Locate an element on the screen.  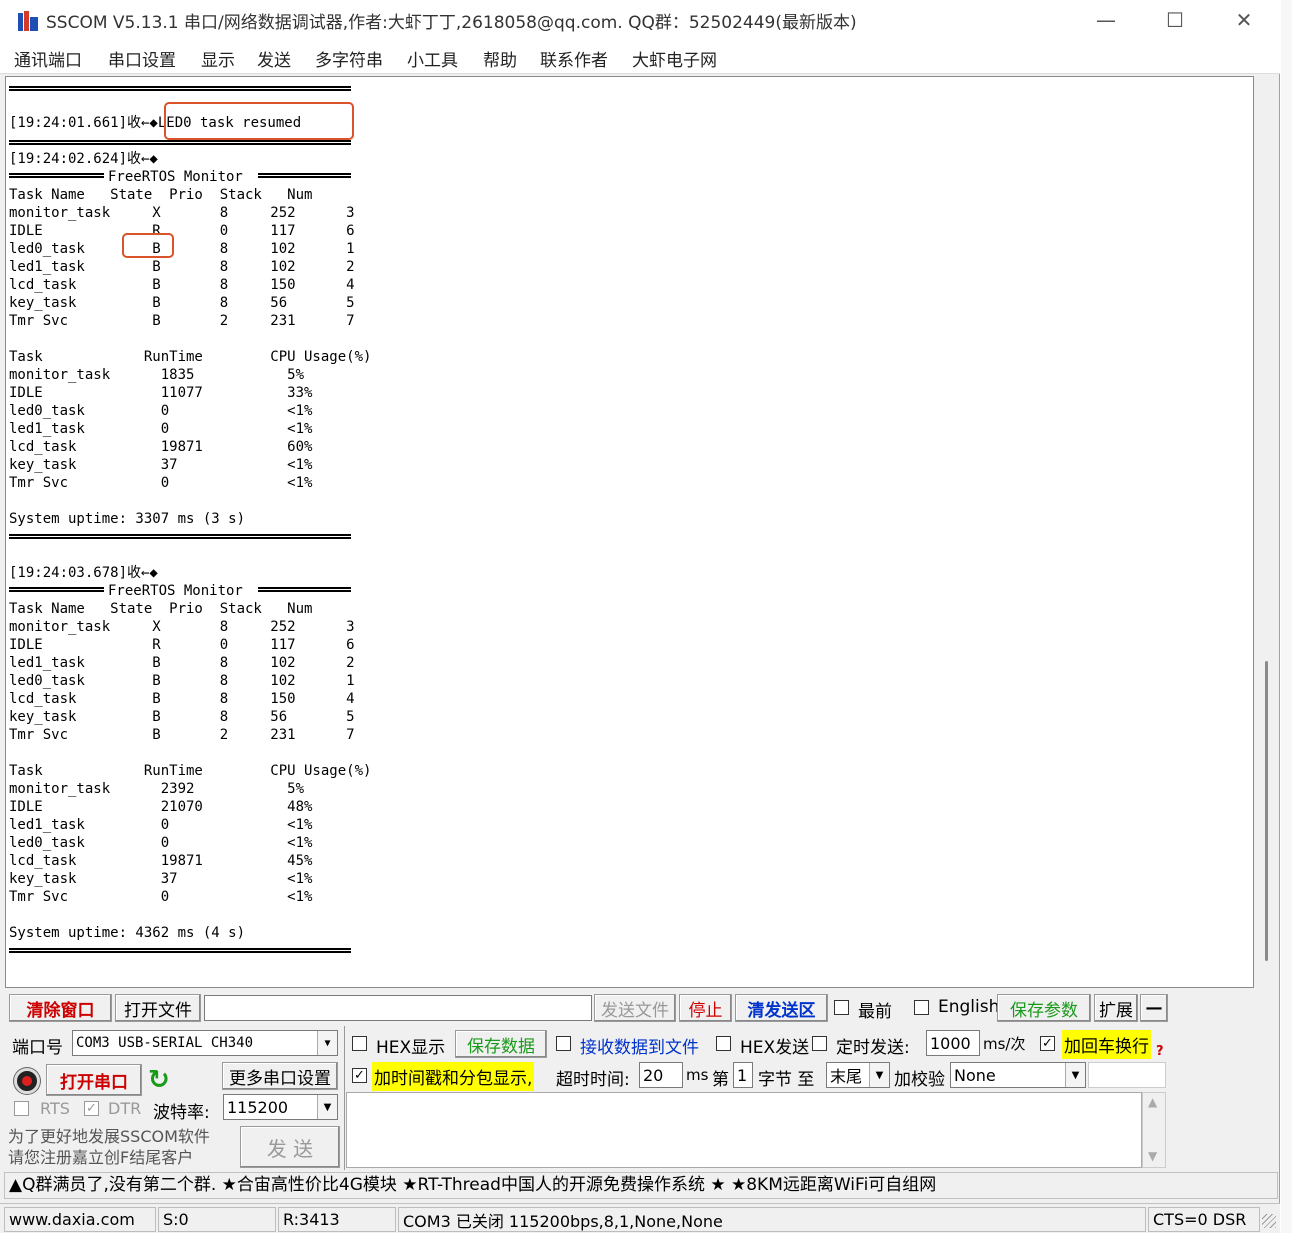
refresh-icon: ↻ is located at coordinates (160, 1080).